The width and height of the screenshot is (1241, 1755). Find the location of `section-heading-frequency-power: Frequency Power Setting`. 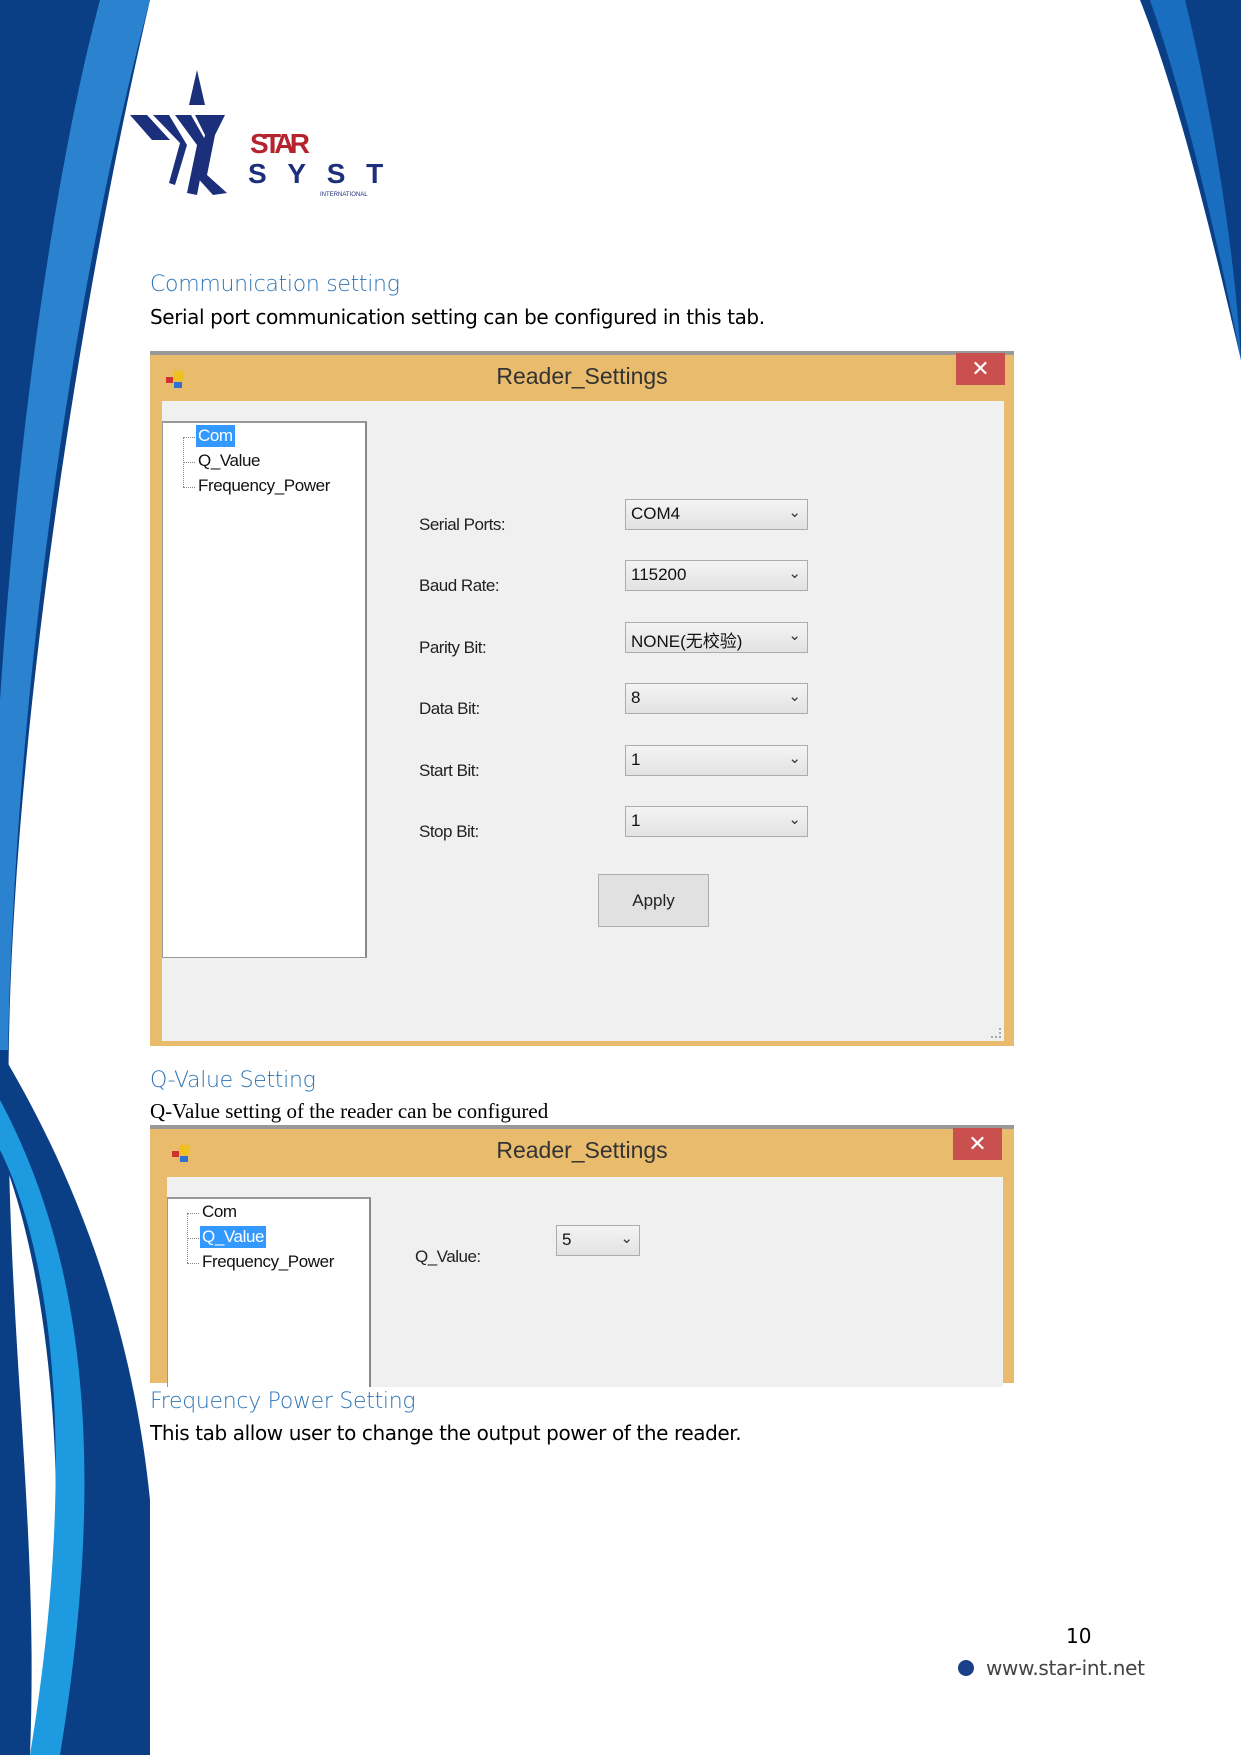

section-heading-frequency-power: Frequency Power Setting is located at coordinates (283, 1401).